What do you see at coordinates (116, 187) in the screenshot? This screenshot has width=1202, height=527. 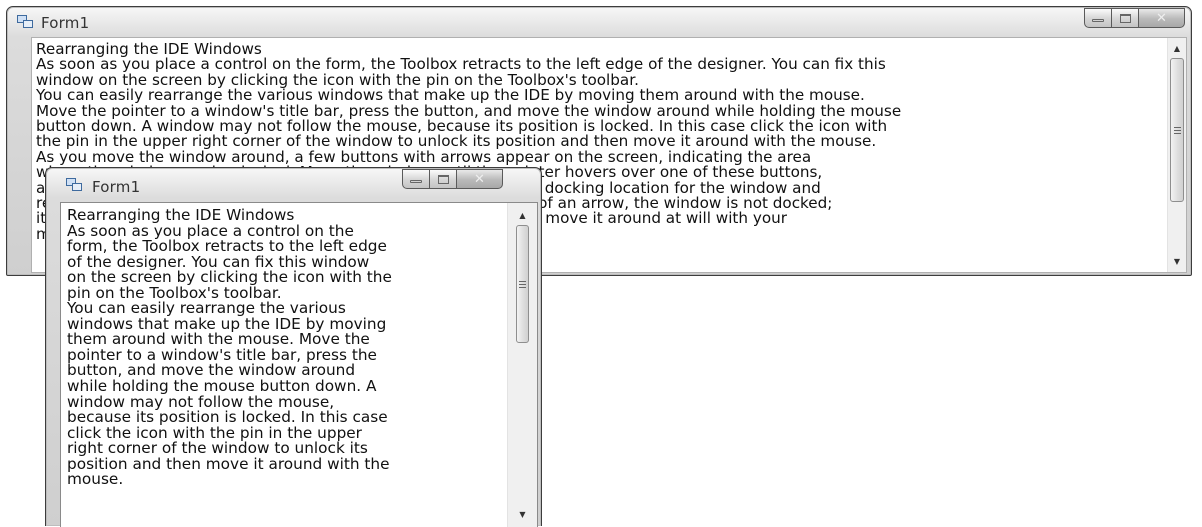 I see `front-form-title: Form1` at bounding box center [116, 187].